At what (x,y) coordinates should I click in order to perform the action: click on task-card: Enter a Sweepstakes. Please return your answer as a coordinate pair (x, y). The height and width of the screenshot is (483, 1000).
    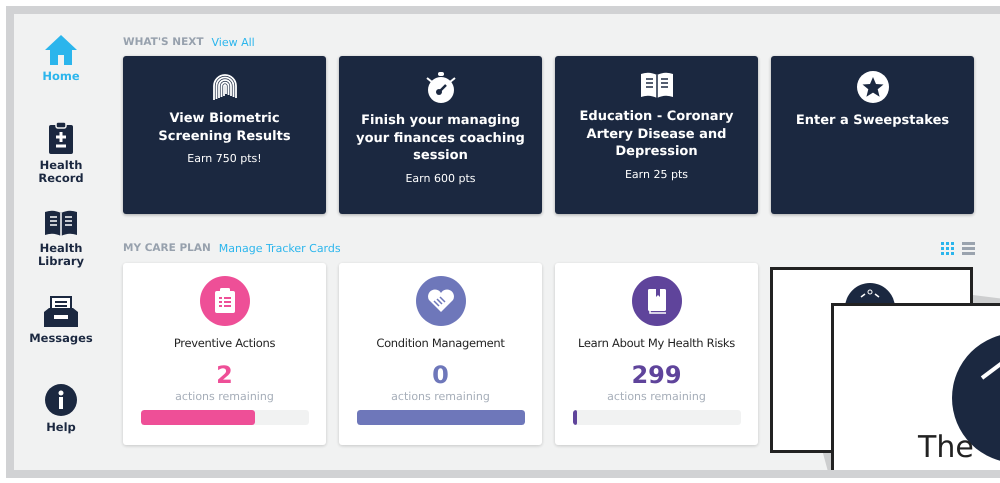
    Looking at the image, I should click on (872, 135).